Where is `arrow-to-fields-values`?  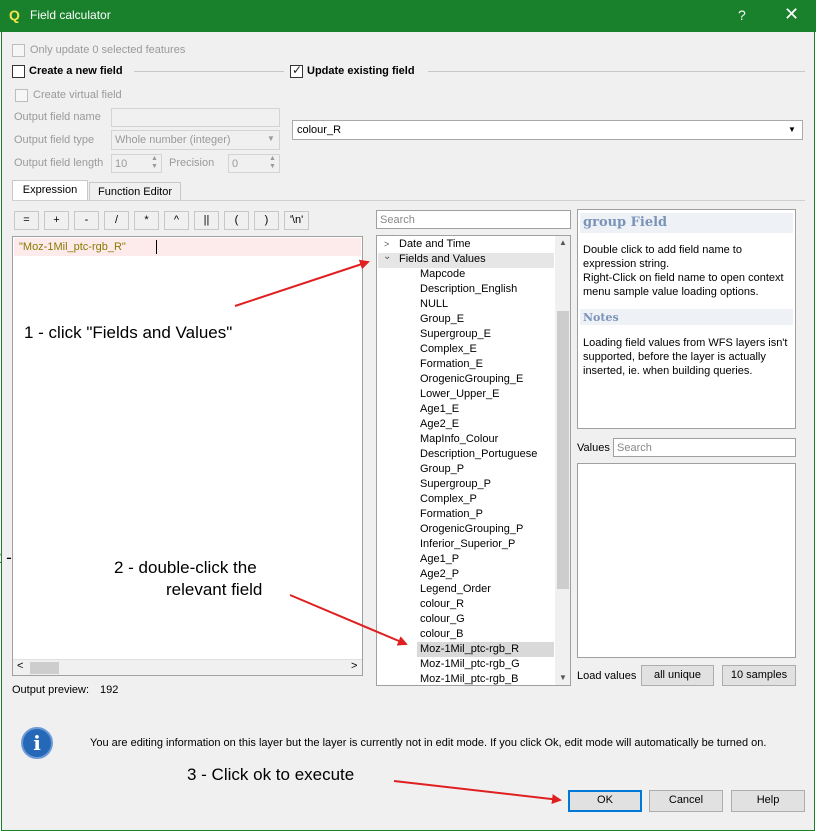
arrow-to-fields-values is located at coordinates (302, 283).